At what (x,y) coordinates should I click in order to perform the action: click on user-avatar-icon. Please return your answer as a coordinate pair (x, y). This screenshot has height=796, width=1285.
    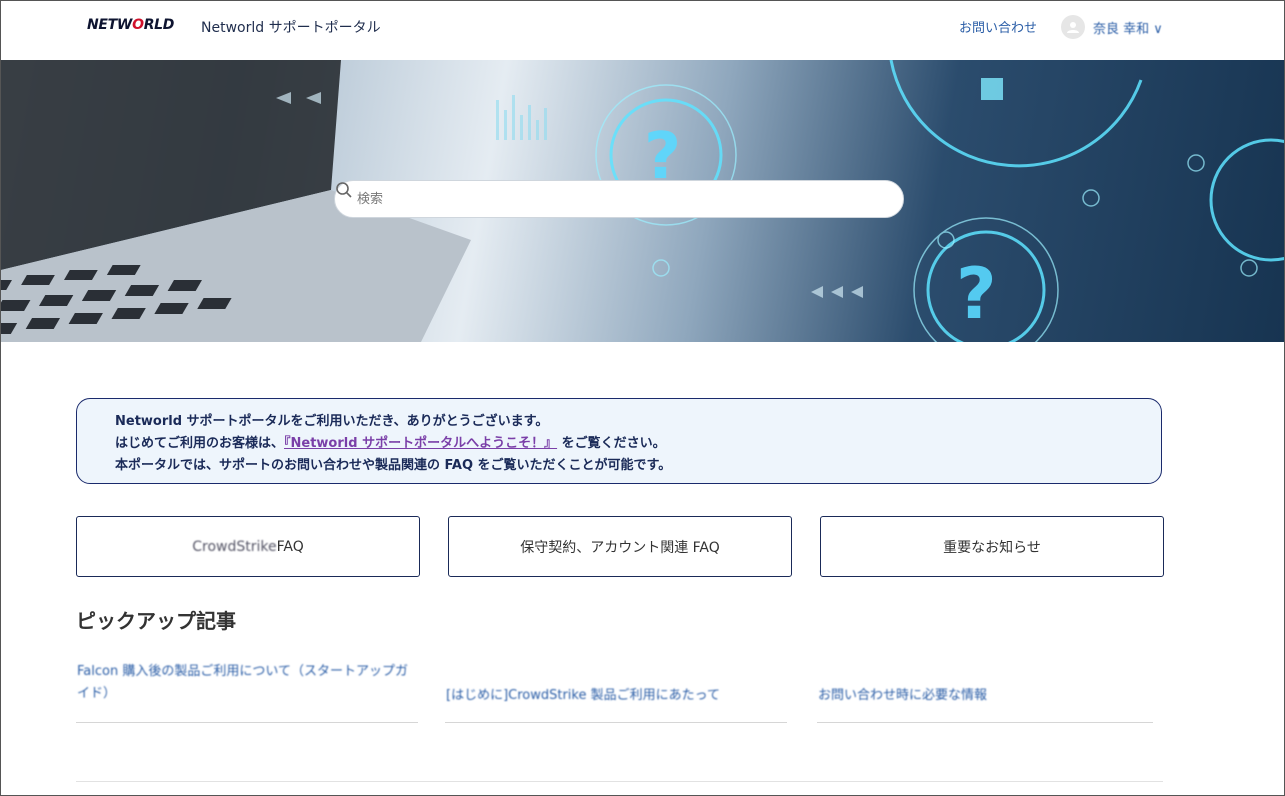
    Looking at the image, I should click on (1073, 27).